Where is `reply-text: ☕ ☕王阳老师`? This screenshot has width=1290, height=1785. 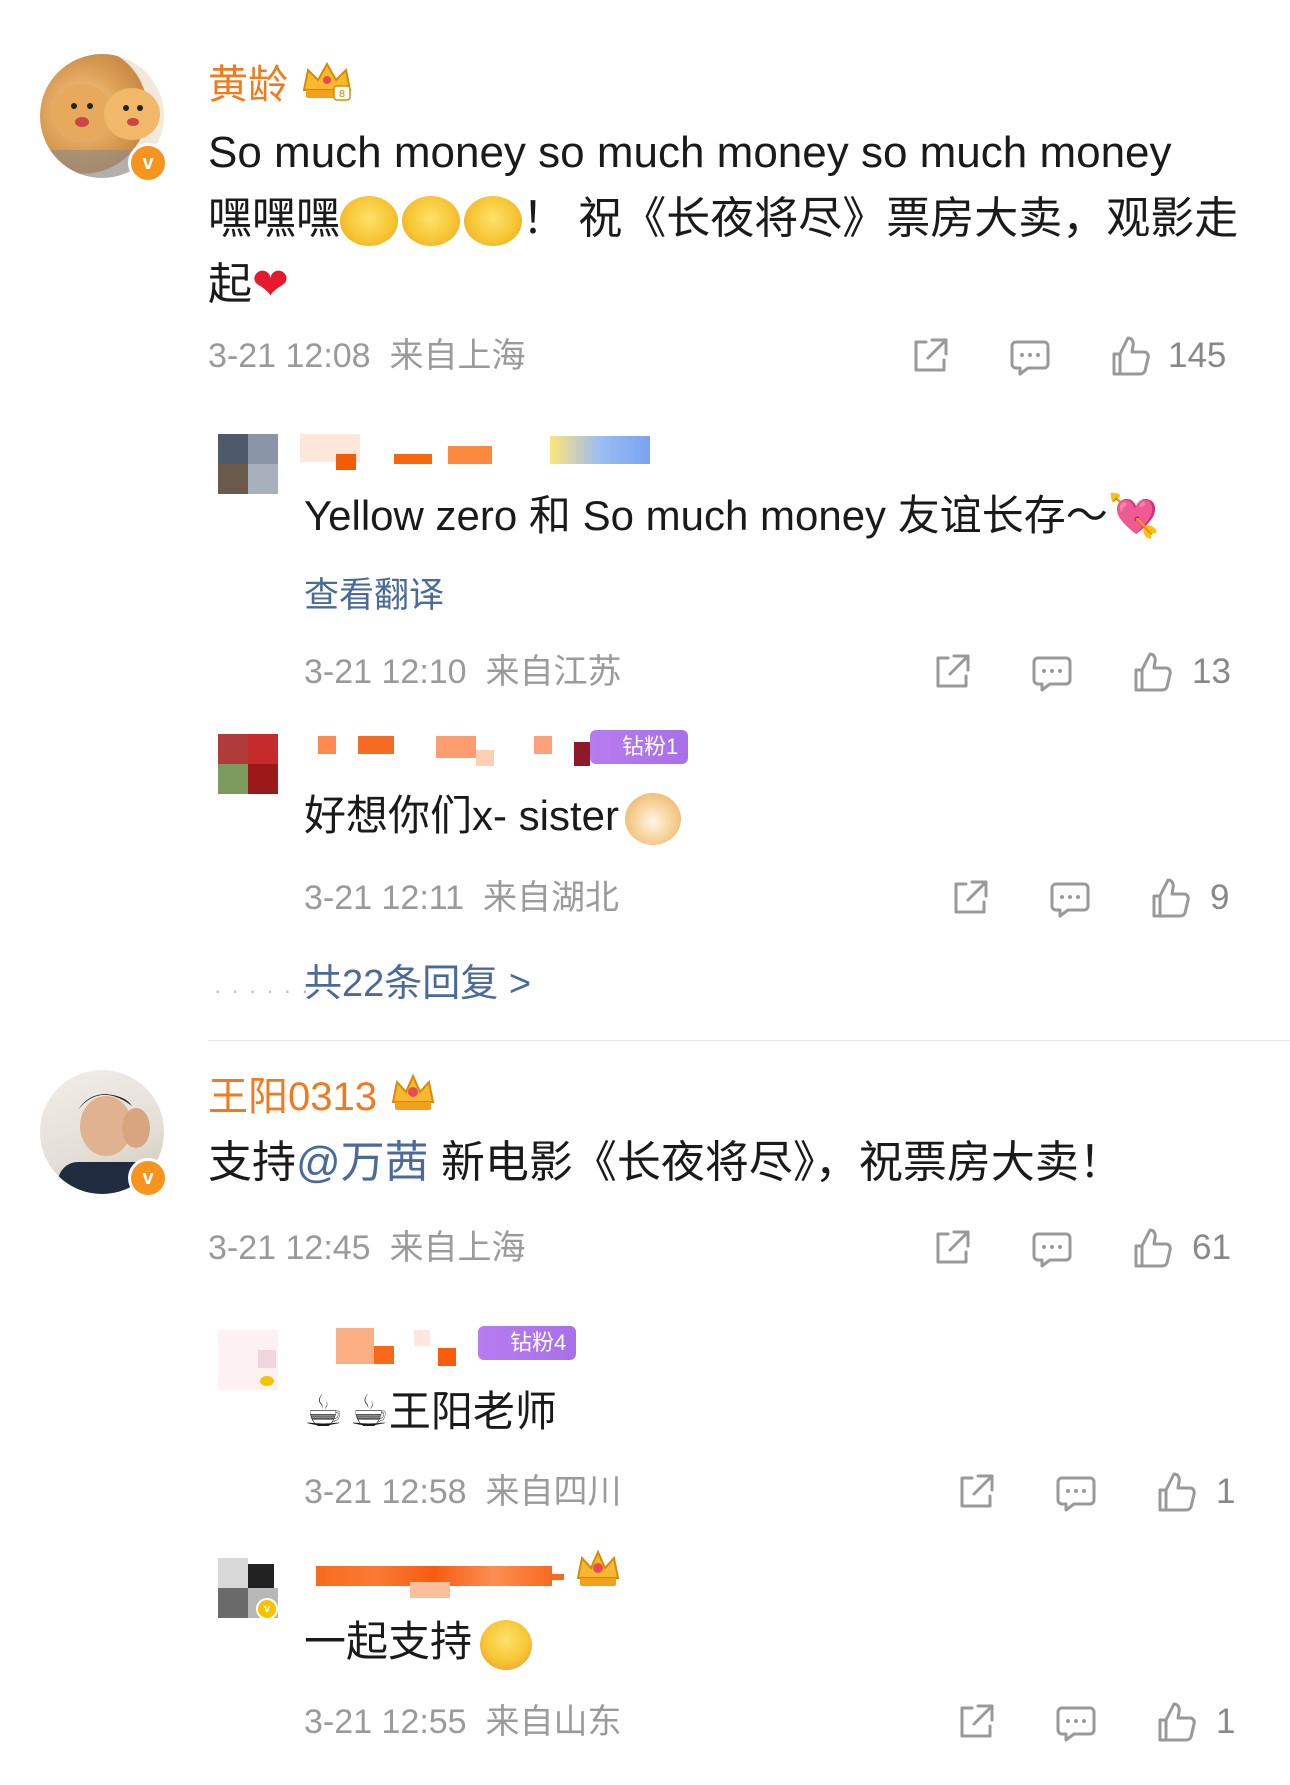
reply-text: ☕ ☕王阳老师 is located at coordinates (430, 1412).